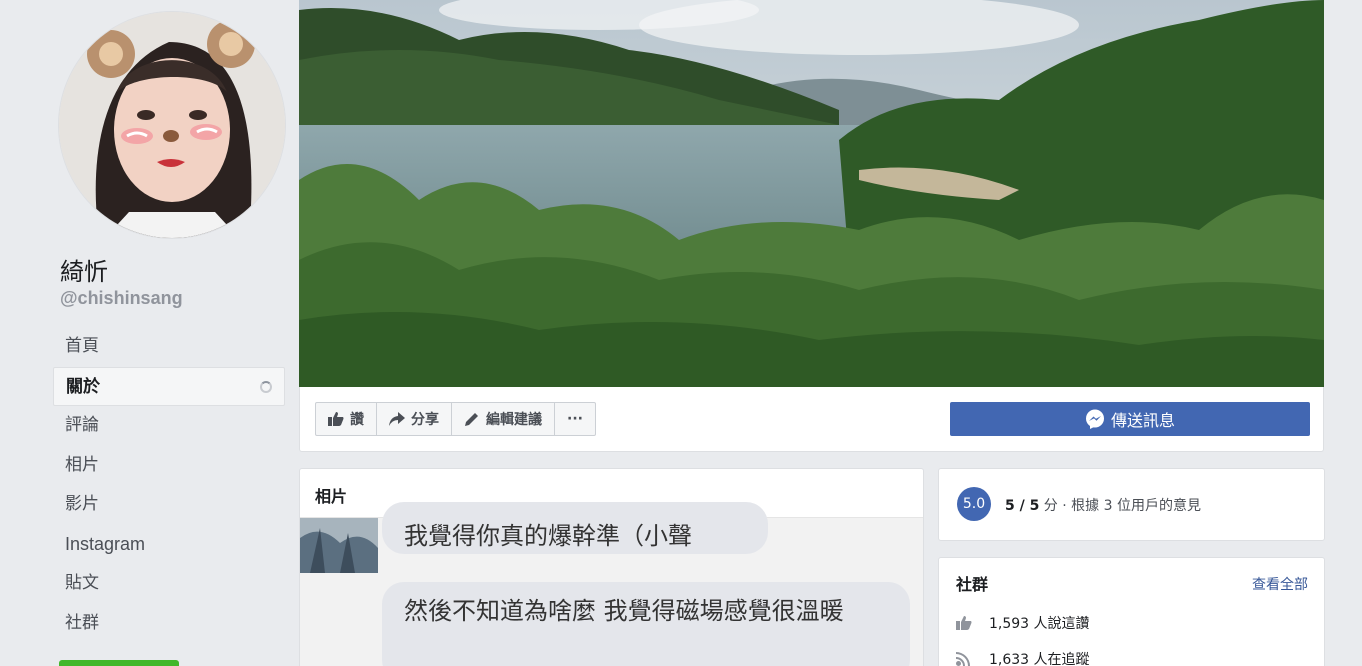 Image resolution: width=1362 pixels, height=666 pixels. Describe the element at coordinates (119, 663) in the screenshot. I see `create-page-button` at that location.